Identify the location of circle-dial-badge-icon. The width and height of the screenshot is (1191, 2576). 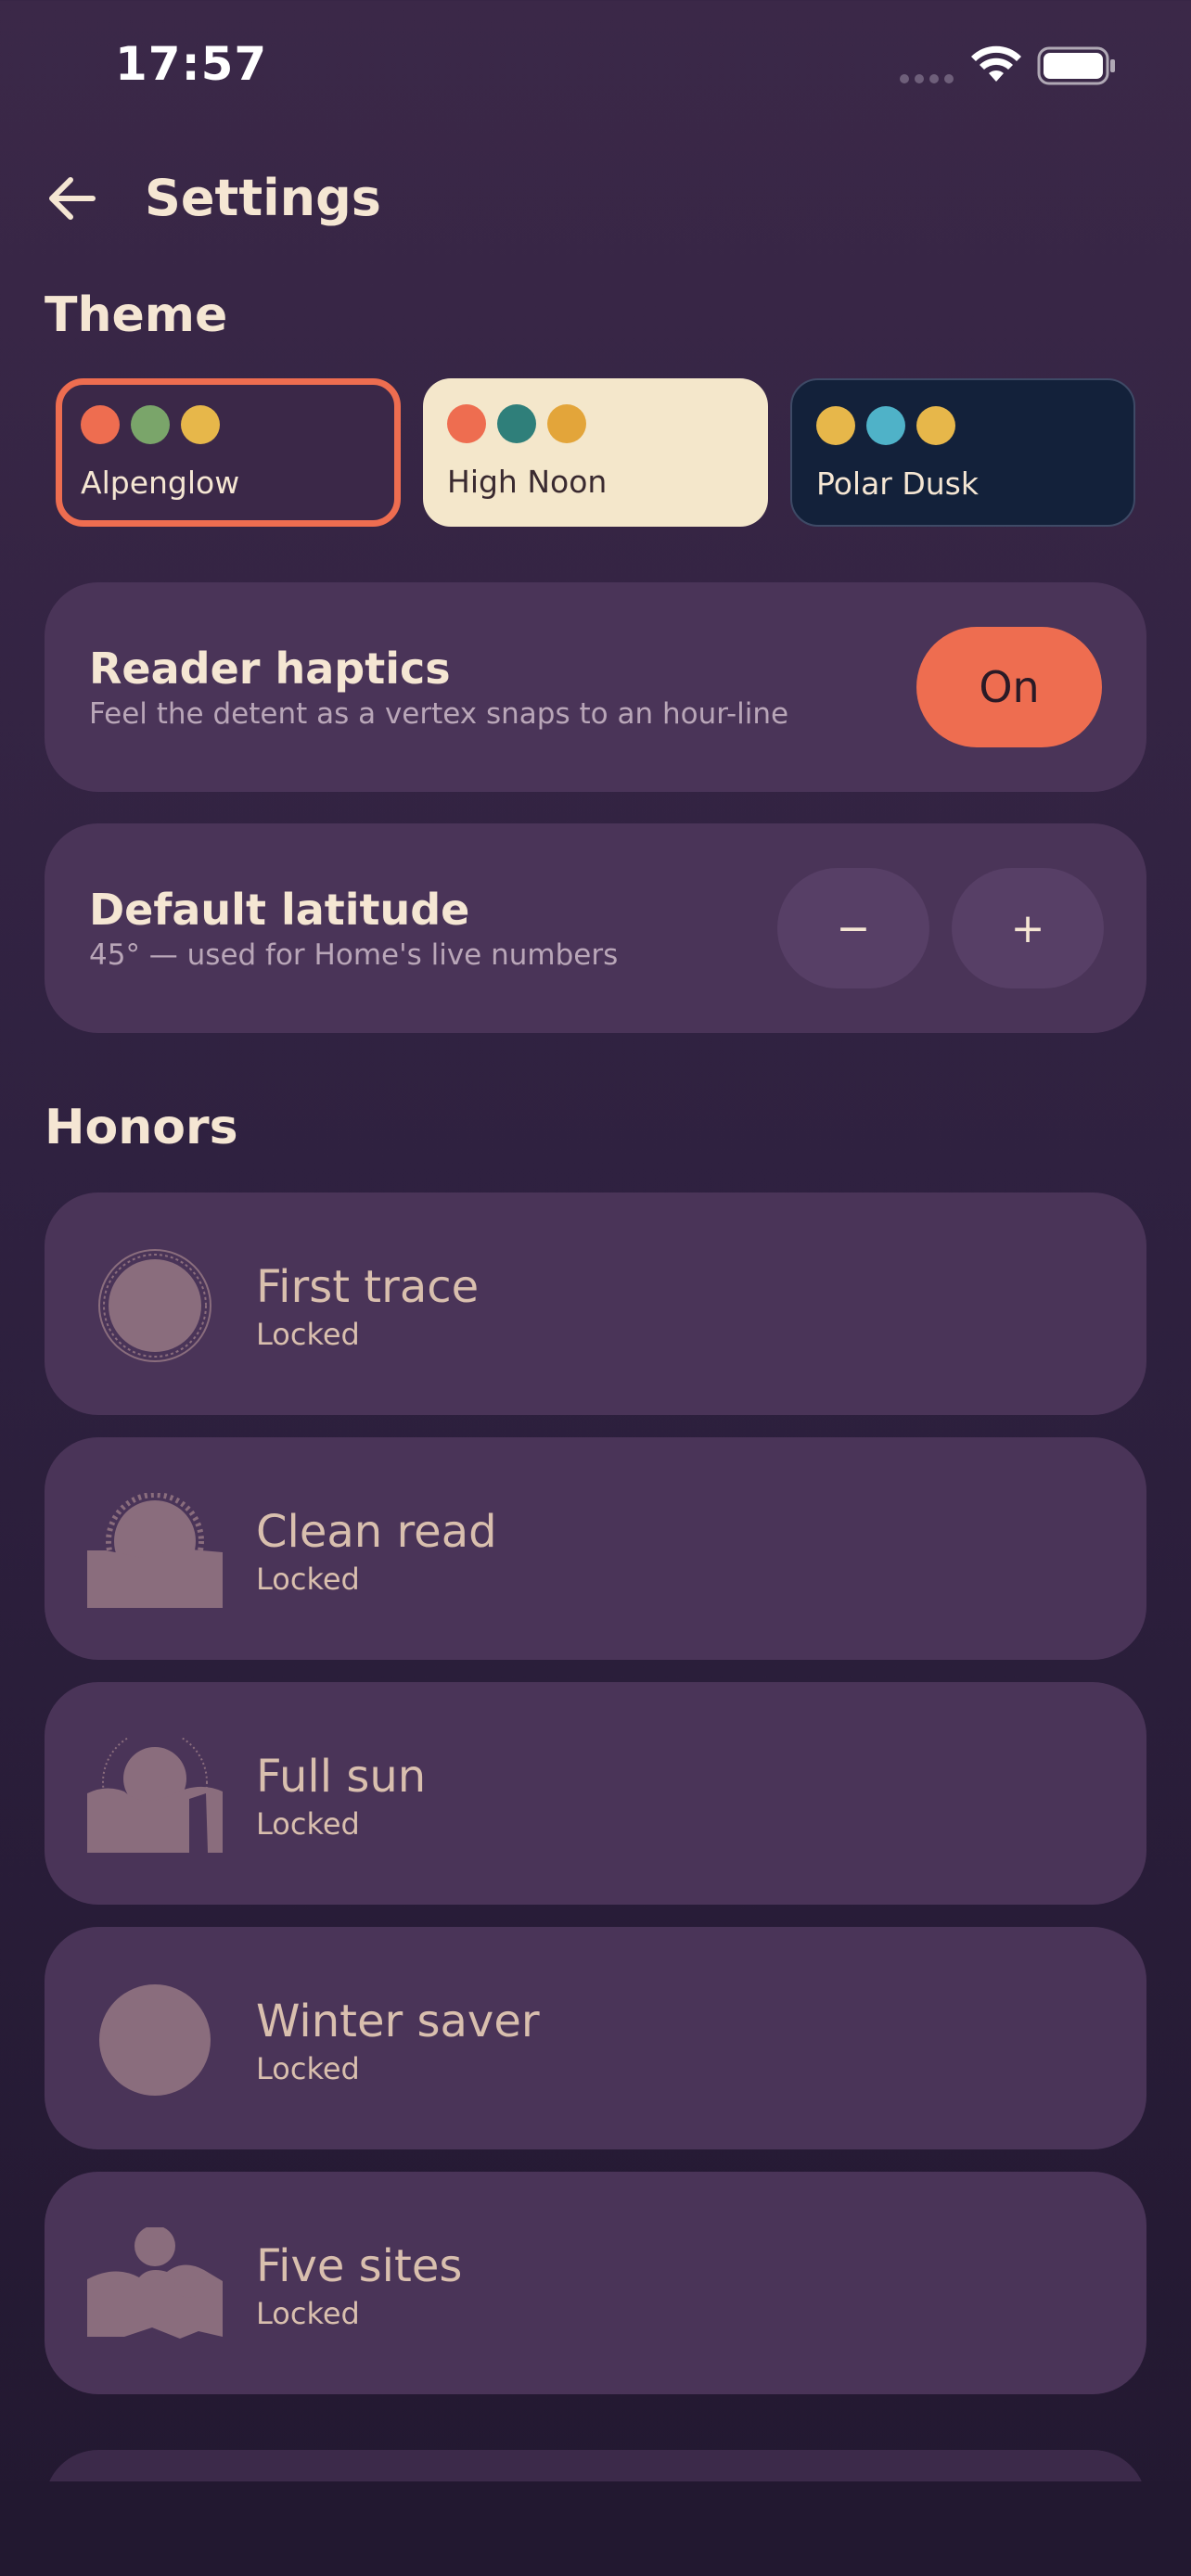
(154, 1305).